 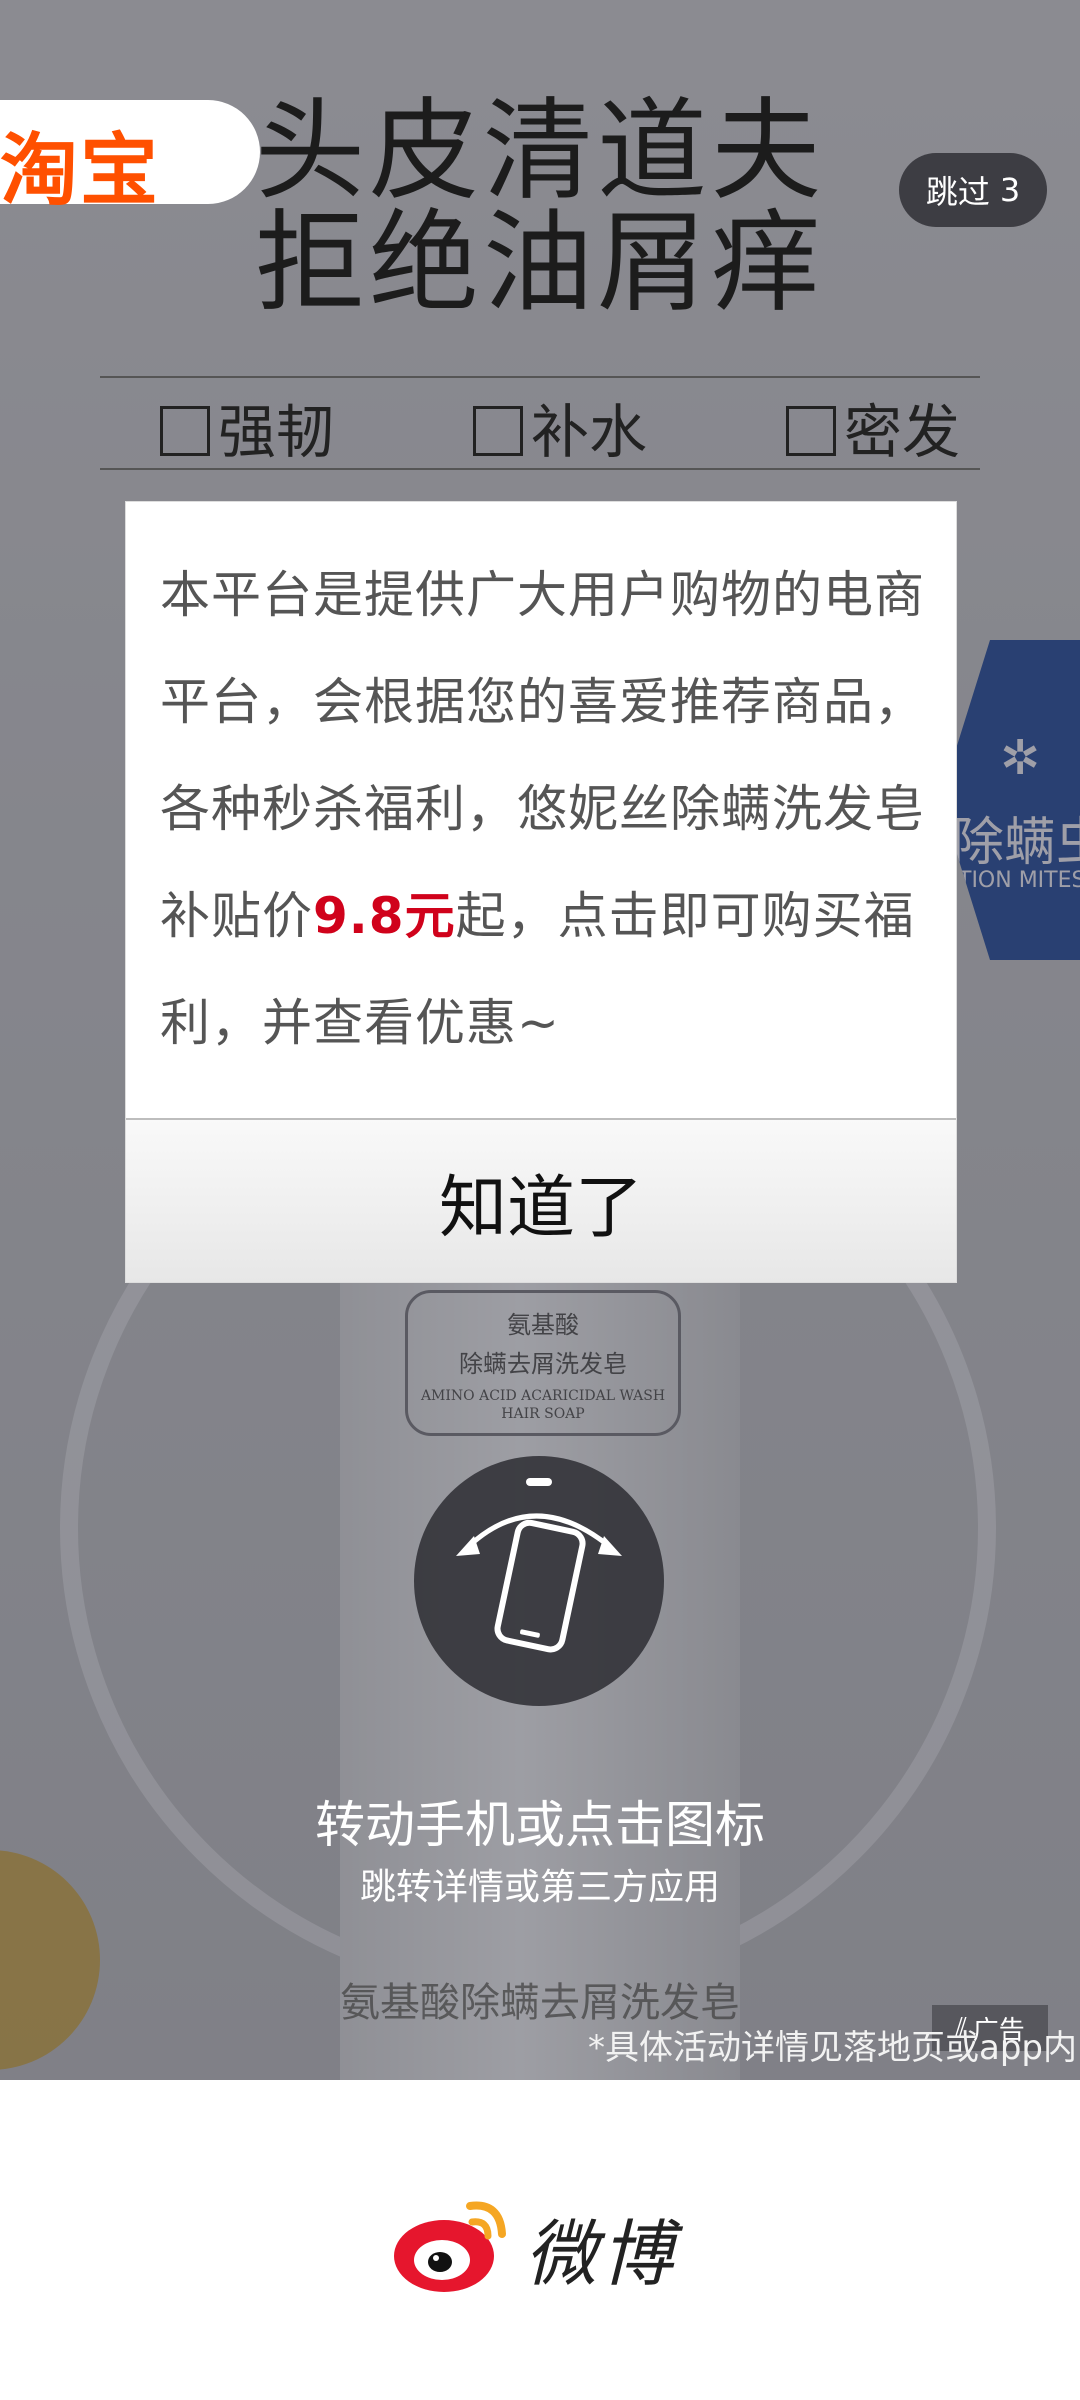 I want to click on ad-disclaimer: *具体活动详情见落地页或app内, so click(x=832, y=2048).